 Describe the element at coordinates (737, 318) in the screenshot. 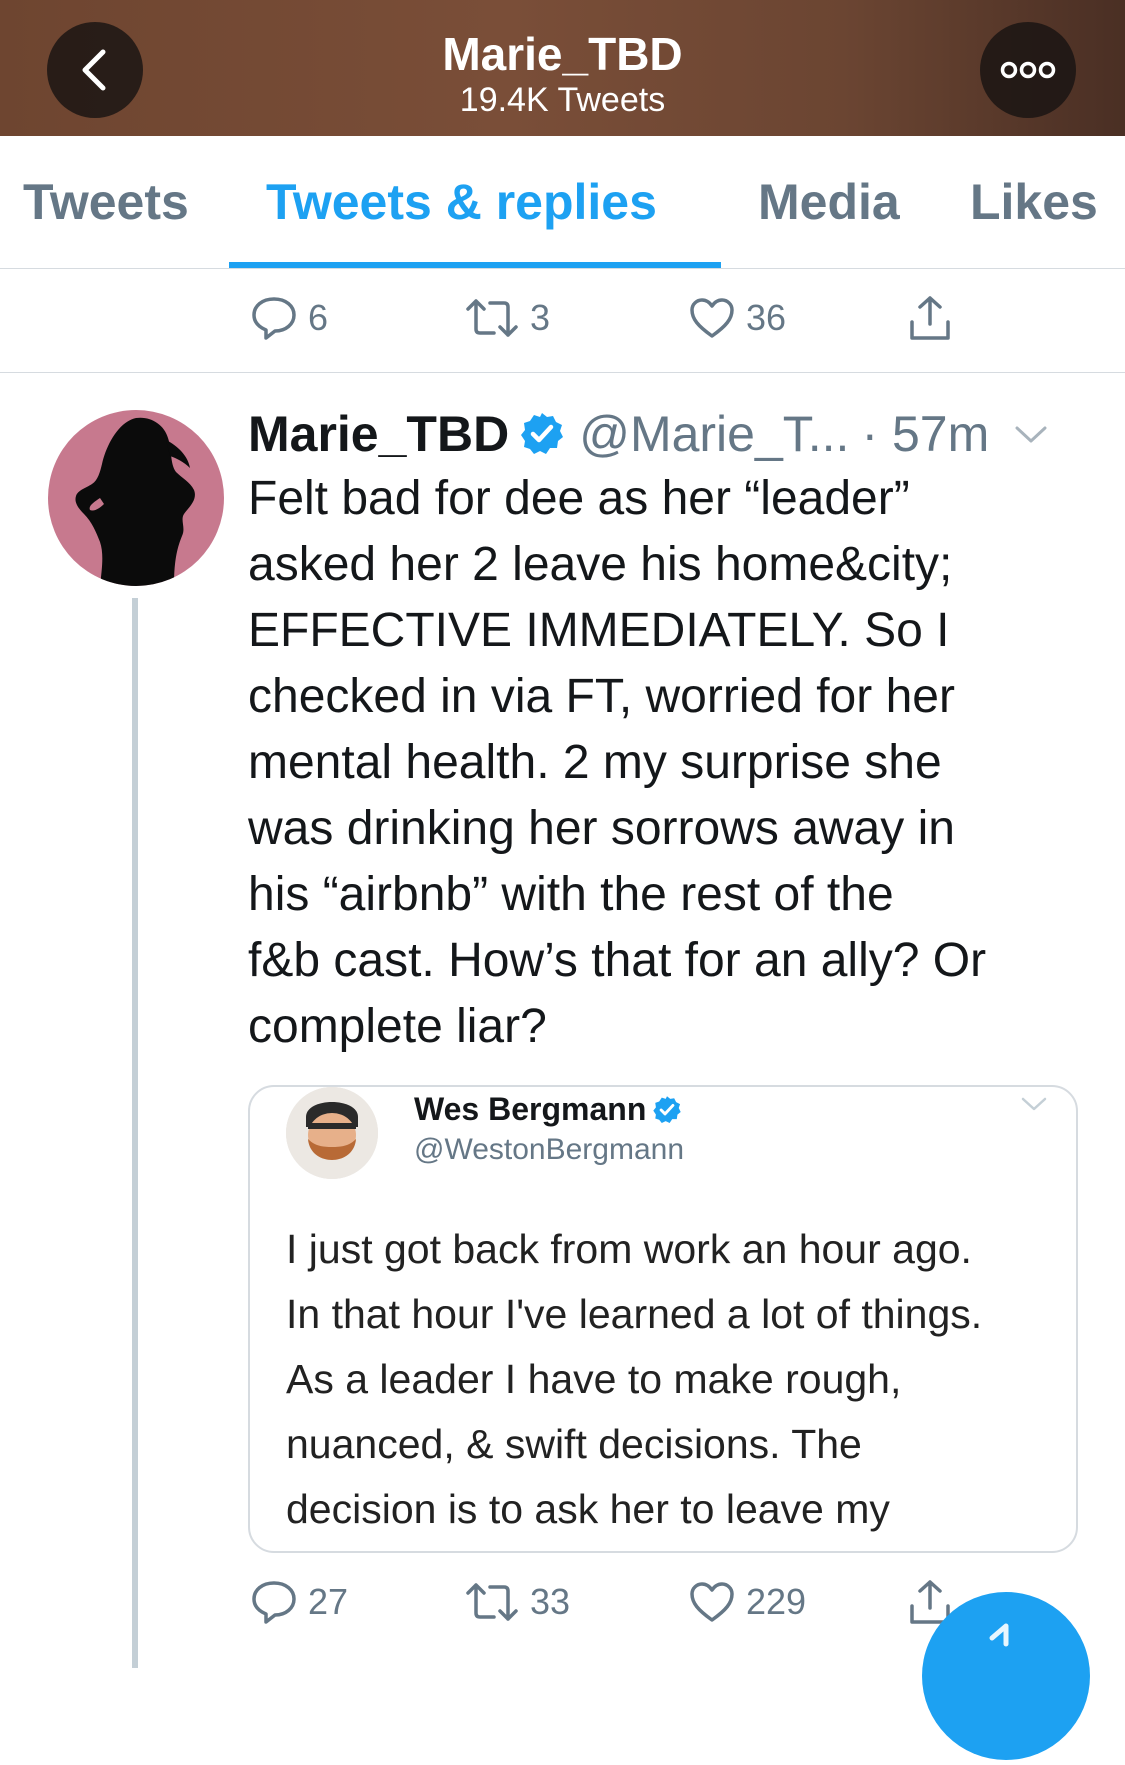

I see `like-button: 36` at that location.